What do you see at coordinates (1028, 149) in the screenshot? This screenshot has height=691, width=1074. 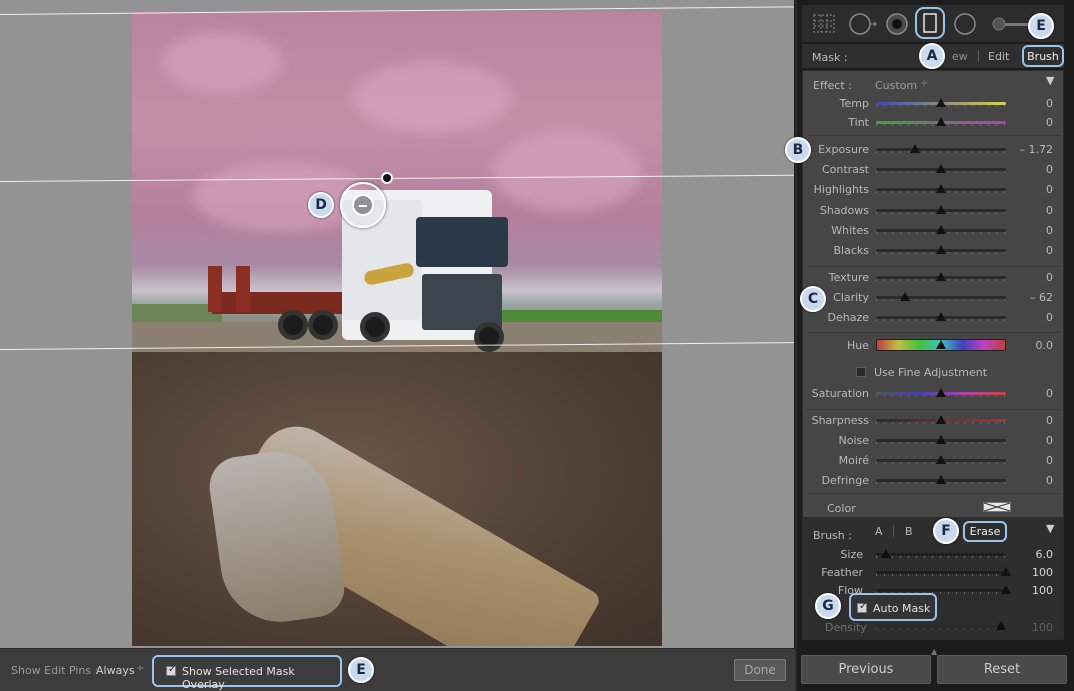 I see `slider-value: – 1.72` at bounding box center [1028, 149].